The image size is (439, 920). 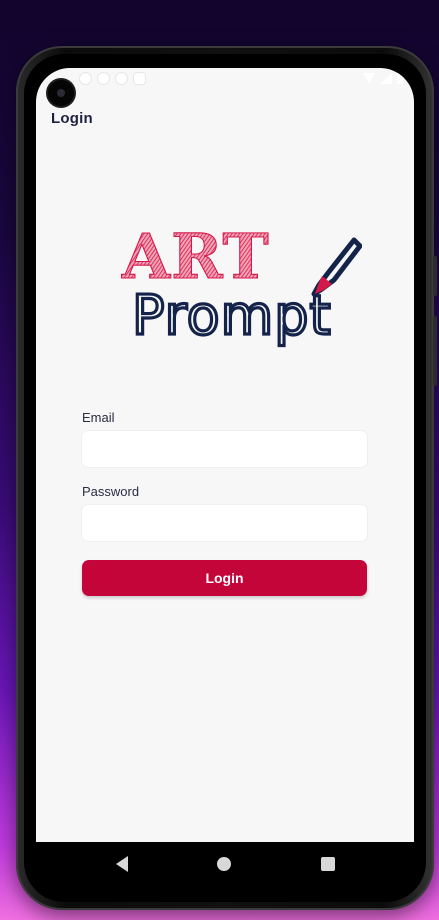 I want to click on login-button: Login, so click(x=224, y=578).